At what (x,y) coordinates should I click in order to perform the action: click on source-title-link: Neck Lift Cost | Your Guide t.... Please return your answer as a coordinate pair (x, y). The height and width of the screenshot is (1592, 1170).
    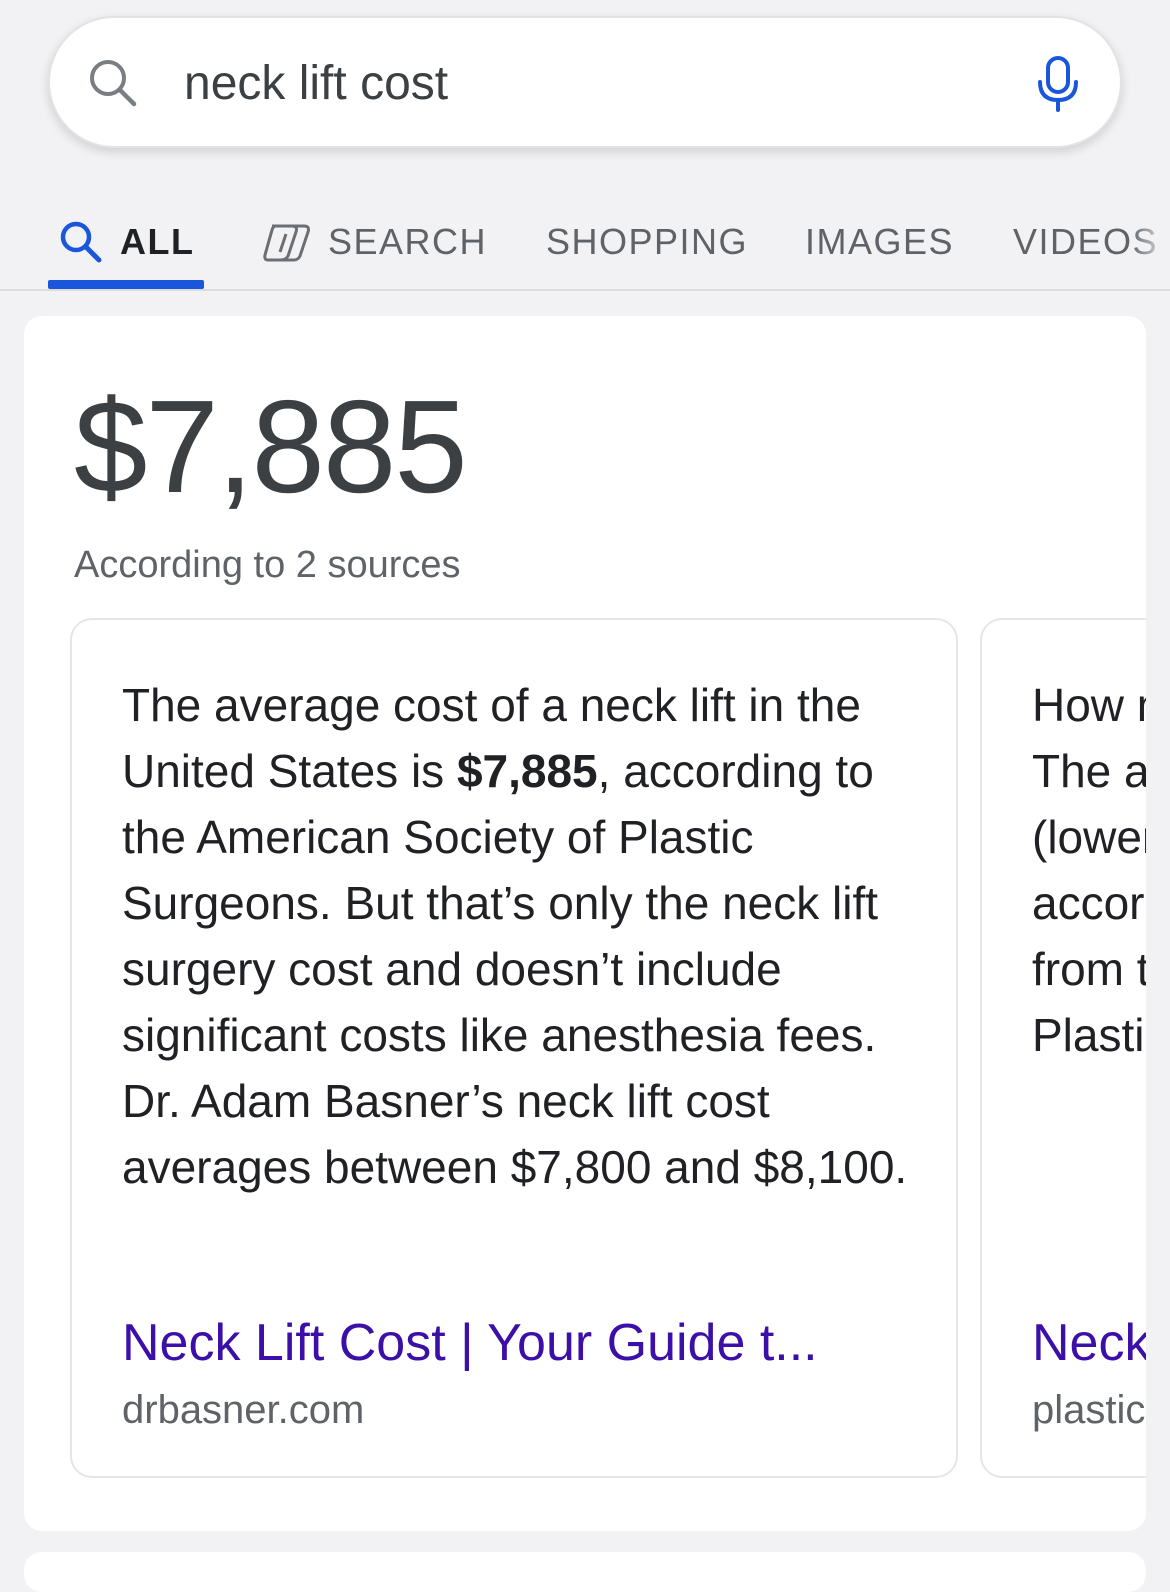
    Looking at the image, I should click on (470, 1343).